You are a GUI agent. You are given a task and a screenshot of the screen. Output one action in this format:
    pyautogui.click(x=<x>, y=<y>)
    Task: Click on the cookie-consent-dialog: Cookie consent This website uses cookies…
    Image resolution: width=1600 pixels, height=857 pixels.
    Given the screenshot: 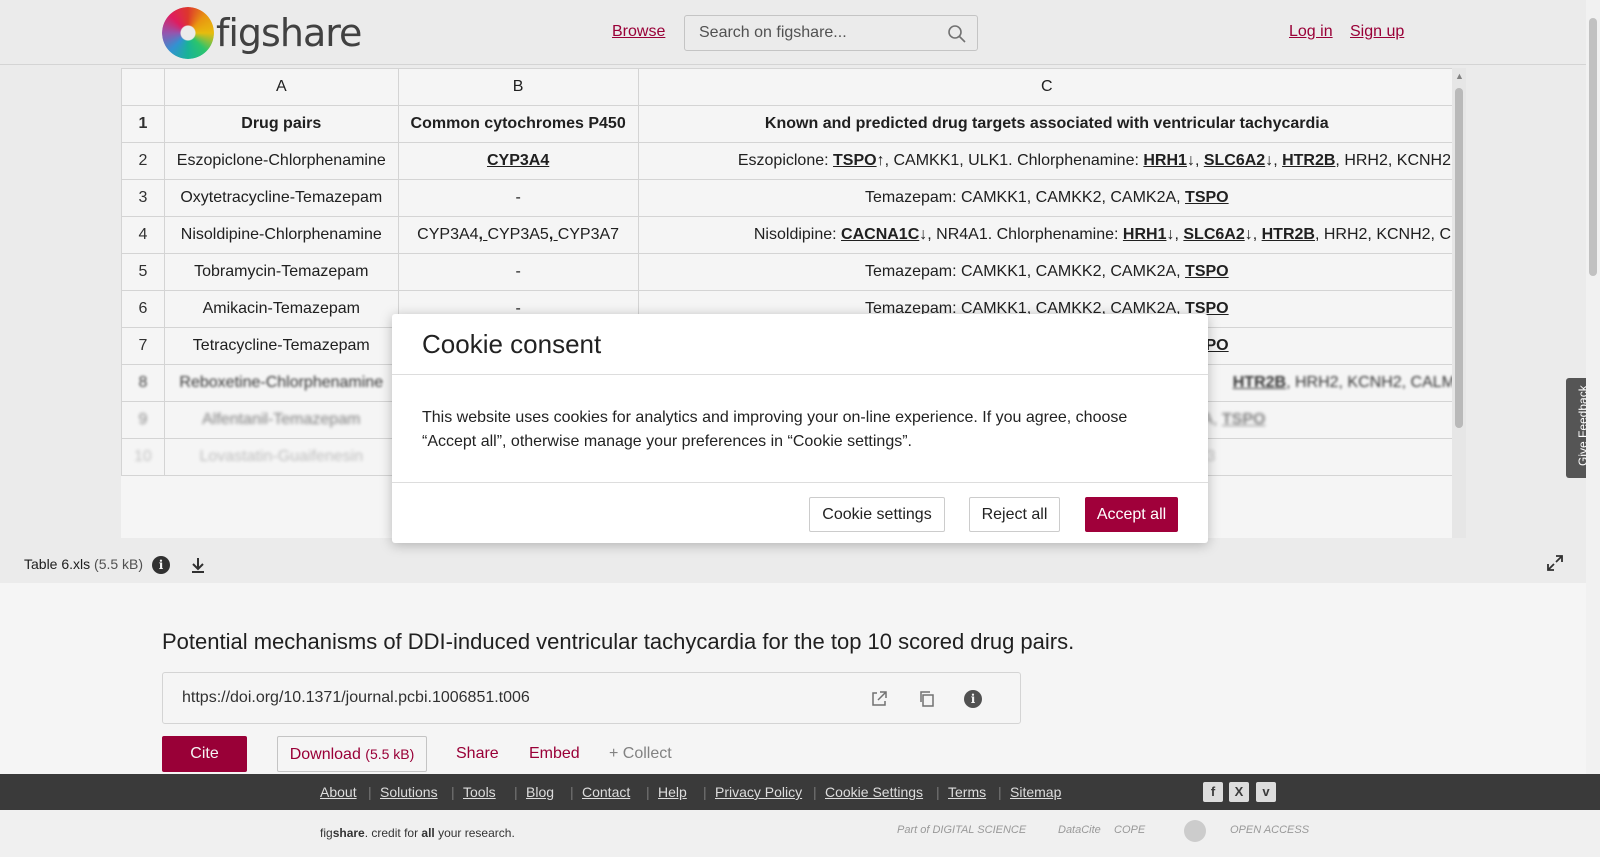 What is the action you would take?
    pyautogui.click(x=800, y=428)
    